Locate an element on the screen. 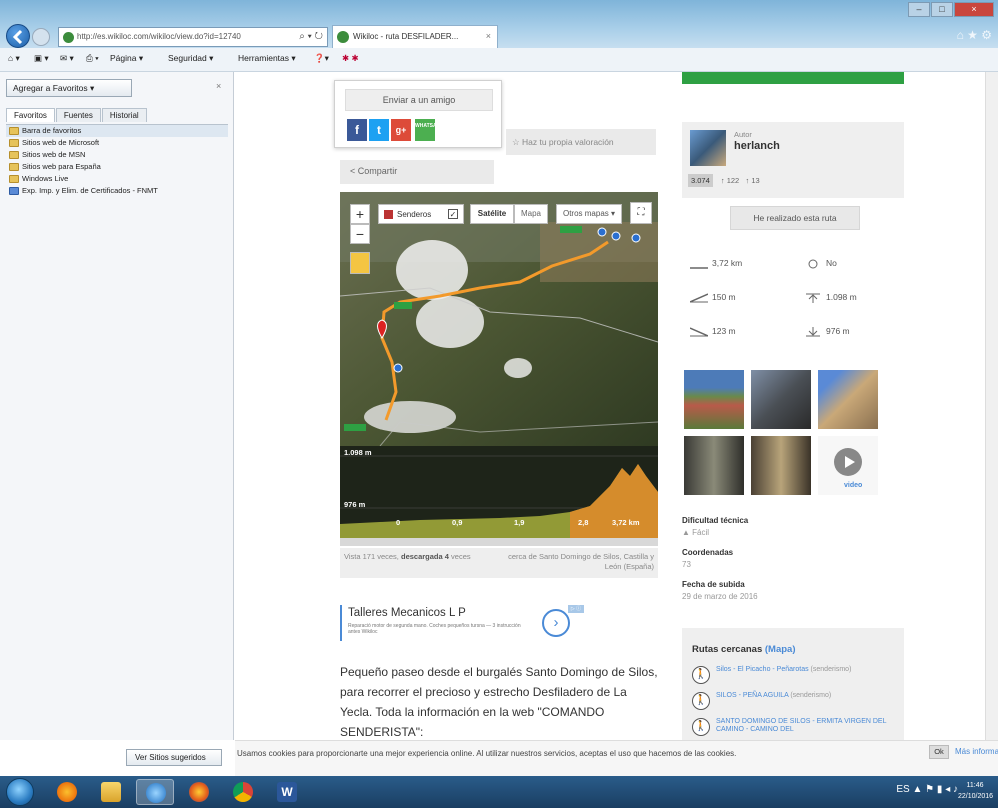  street-view-pegman-icon is located at coordinates (360, 263).